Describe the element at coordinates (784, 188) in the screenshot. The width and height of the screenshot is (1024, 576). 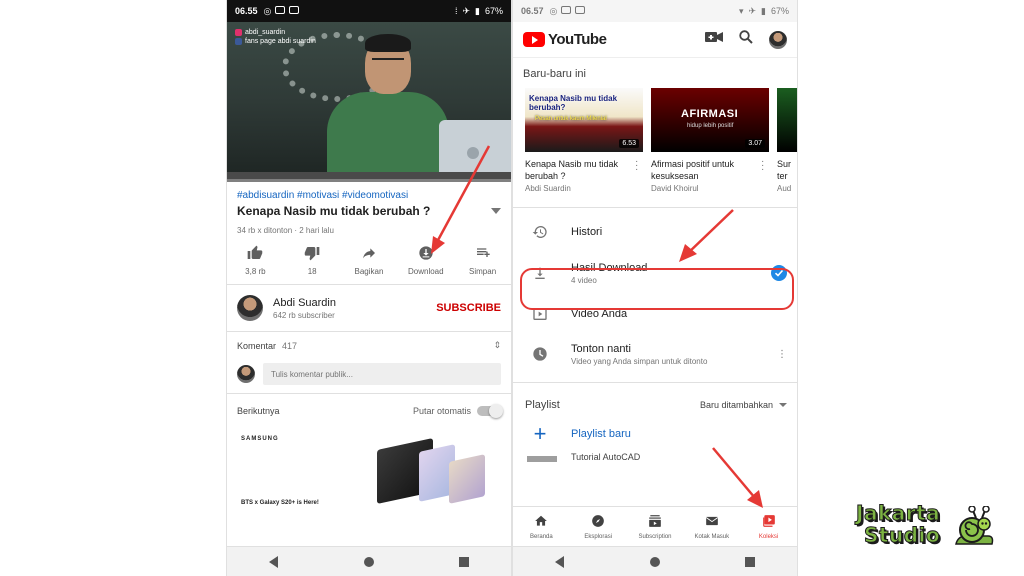
I see `recent-video-author: Aud` at that location.